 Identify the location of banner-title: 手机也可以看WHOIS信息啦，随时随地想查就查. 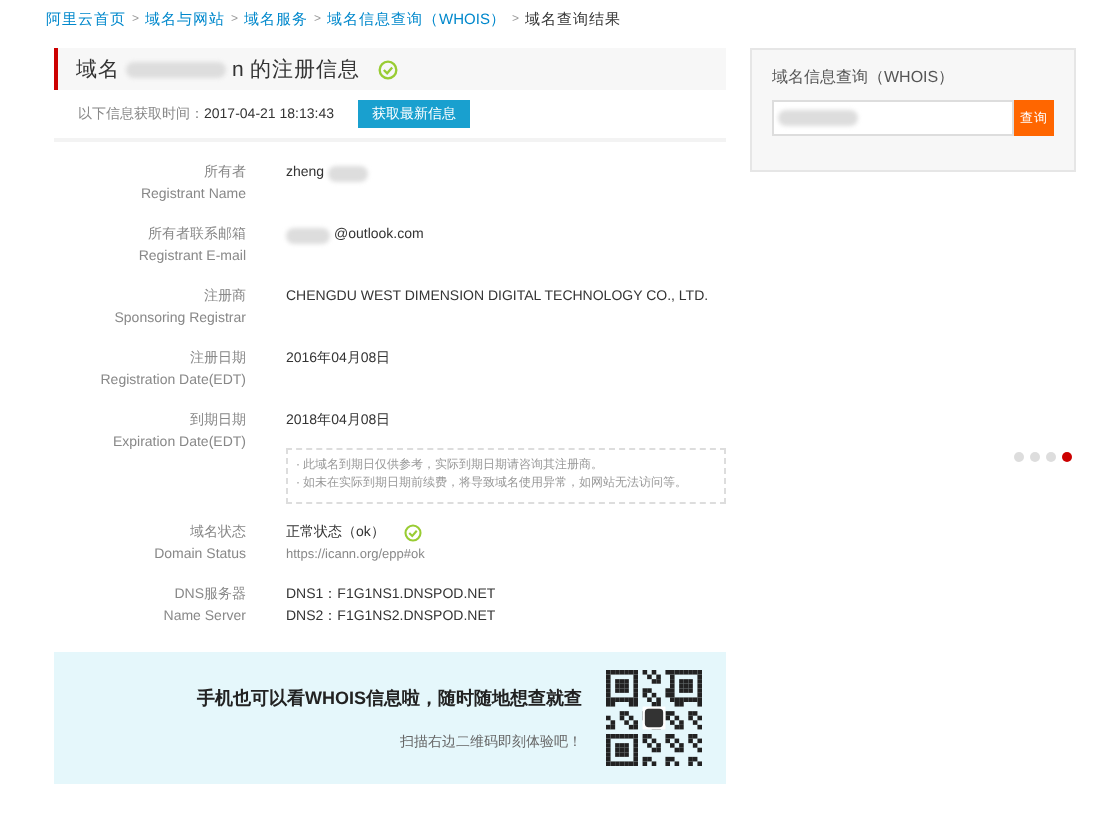
(389, 698).